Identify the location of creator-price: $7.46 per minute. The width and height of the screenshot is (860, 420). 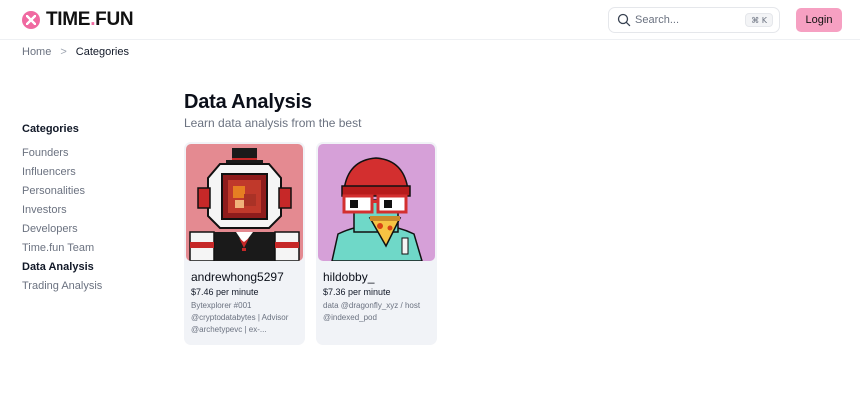
(225, 292).